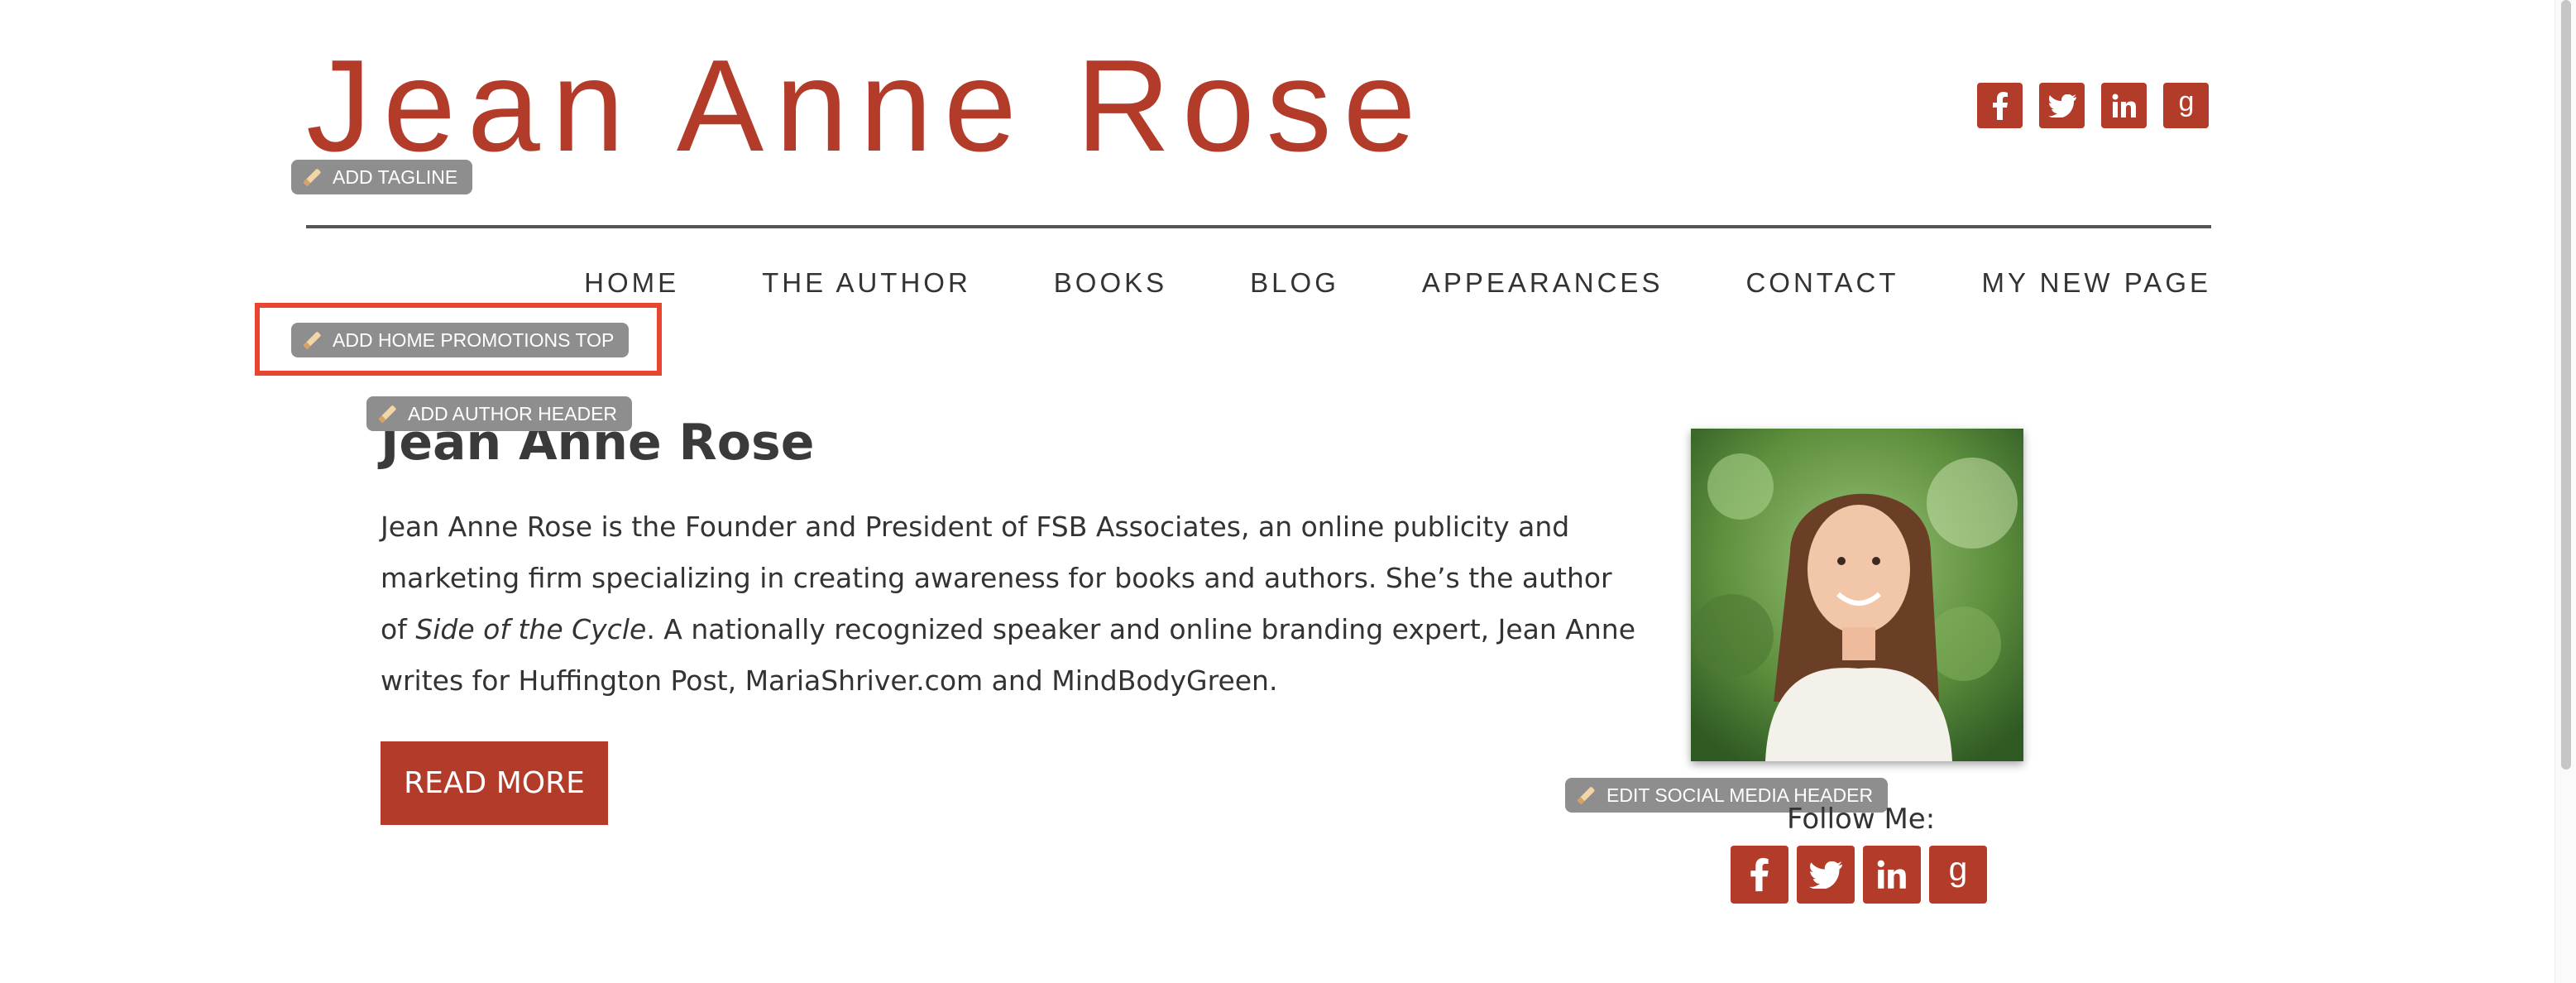  What do you see at coordinates (474, 340) in the screenshot?
I see `add-home-promotions-top-label: ADD HOME PROMOTIONS TOP` at bounding box center [474, 340].